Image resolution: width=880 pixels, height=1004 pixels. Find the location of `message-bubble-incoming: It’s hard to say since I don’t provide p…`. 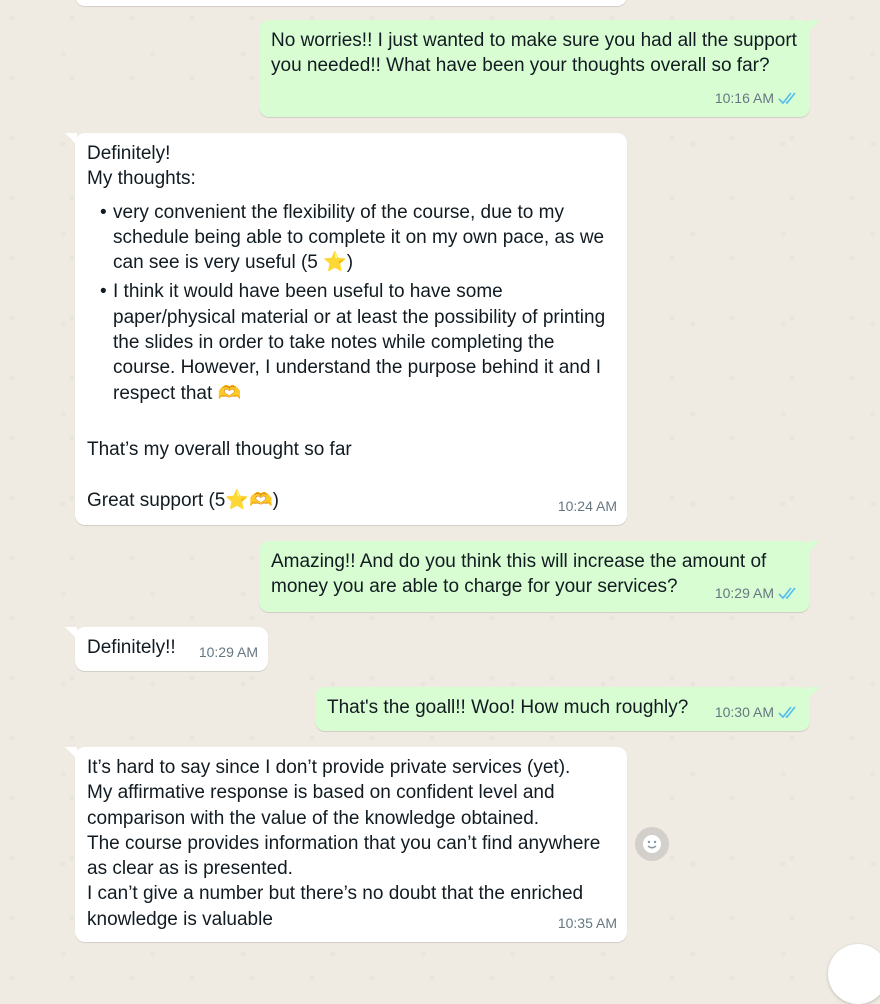

message-bubble-incoming: It’s hard to say since I don’t provide p… is located at coordinates (346, 844).